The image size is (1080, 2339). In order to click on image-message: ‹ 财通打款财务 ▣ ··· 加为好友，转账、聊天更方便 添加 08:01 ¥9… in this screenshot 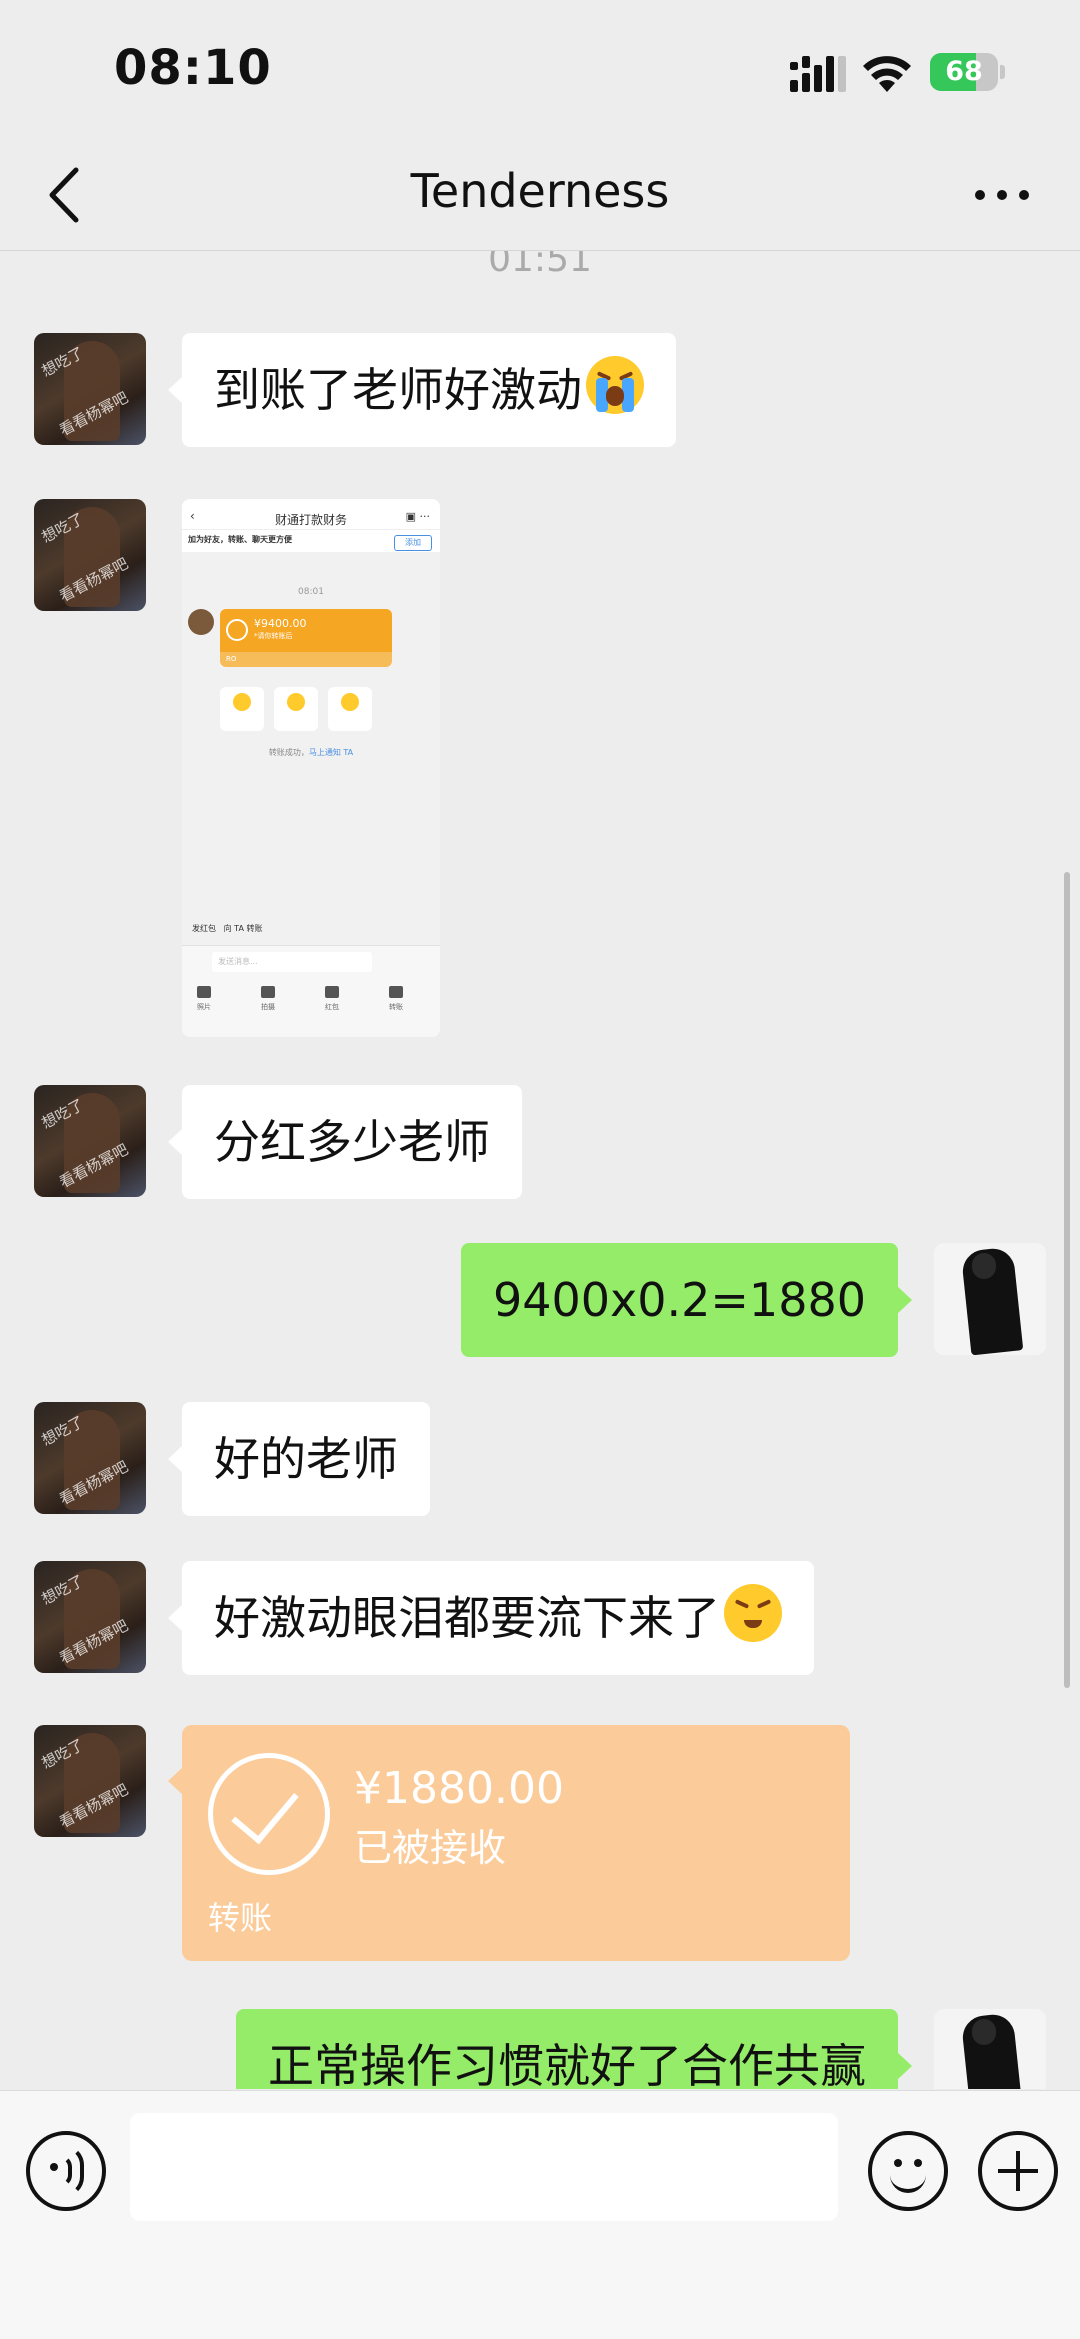, I will do `click(311, 768)`.